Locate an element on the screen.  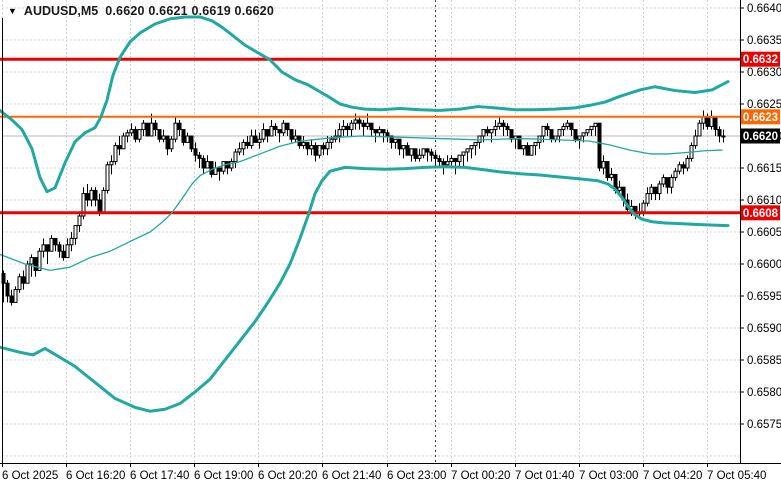
x-axis-label: 6 Oct 16:20 is located at coordinates (95, 476).